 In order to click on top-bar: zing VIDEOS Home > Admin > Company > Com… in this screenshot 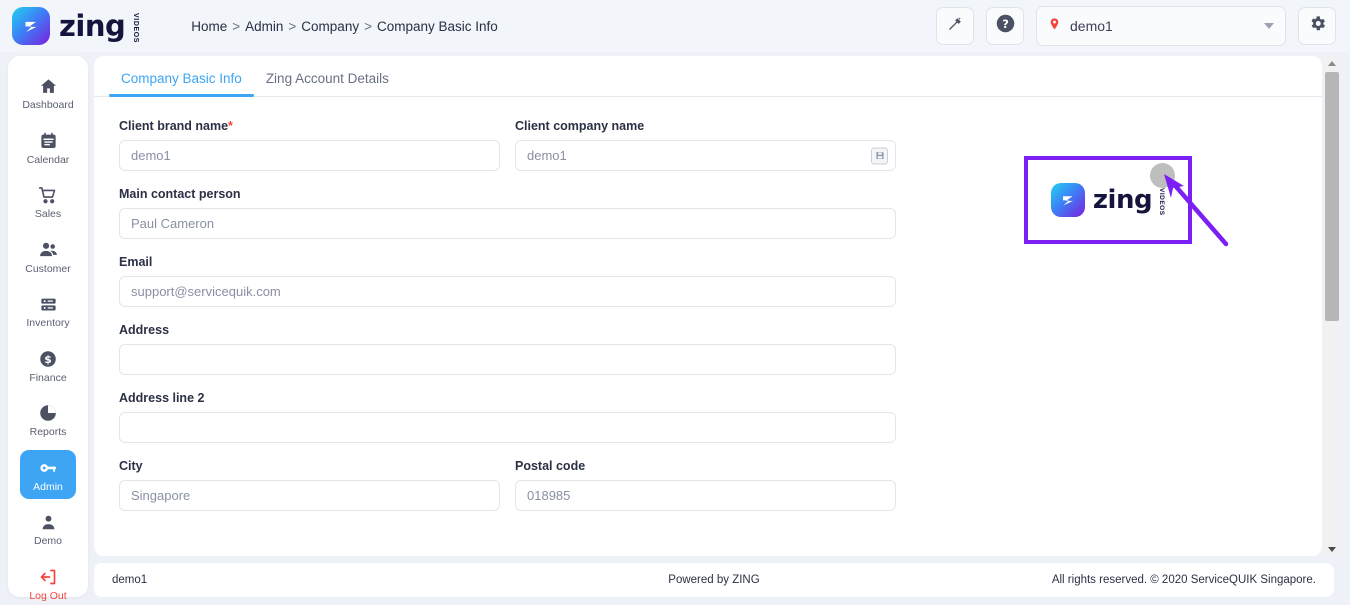, I will do `click(675, 26)`.